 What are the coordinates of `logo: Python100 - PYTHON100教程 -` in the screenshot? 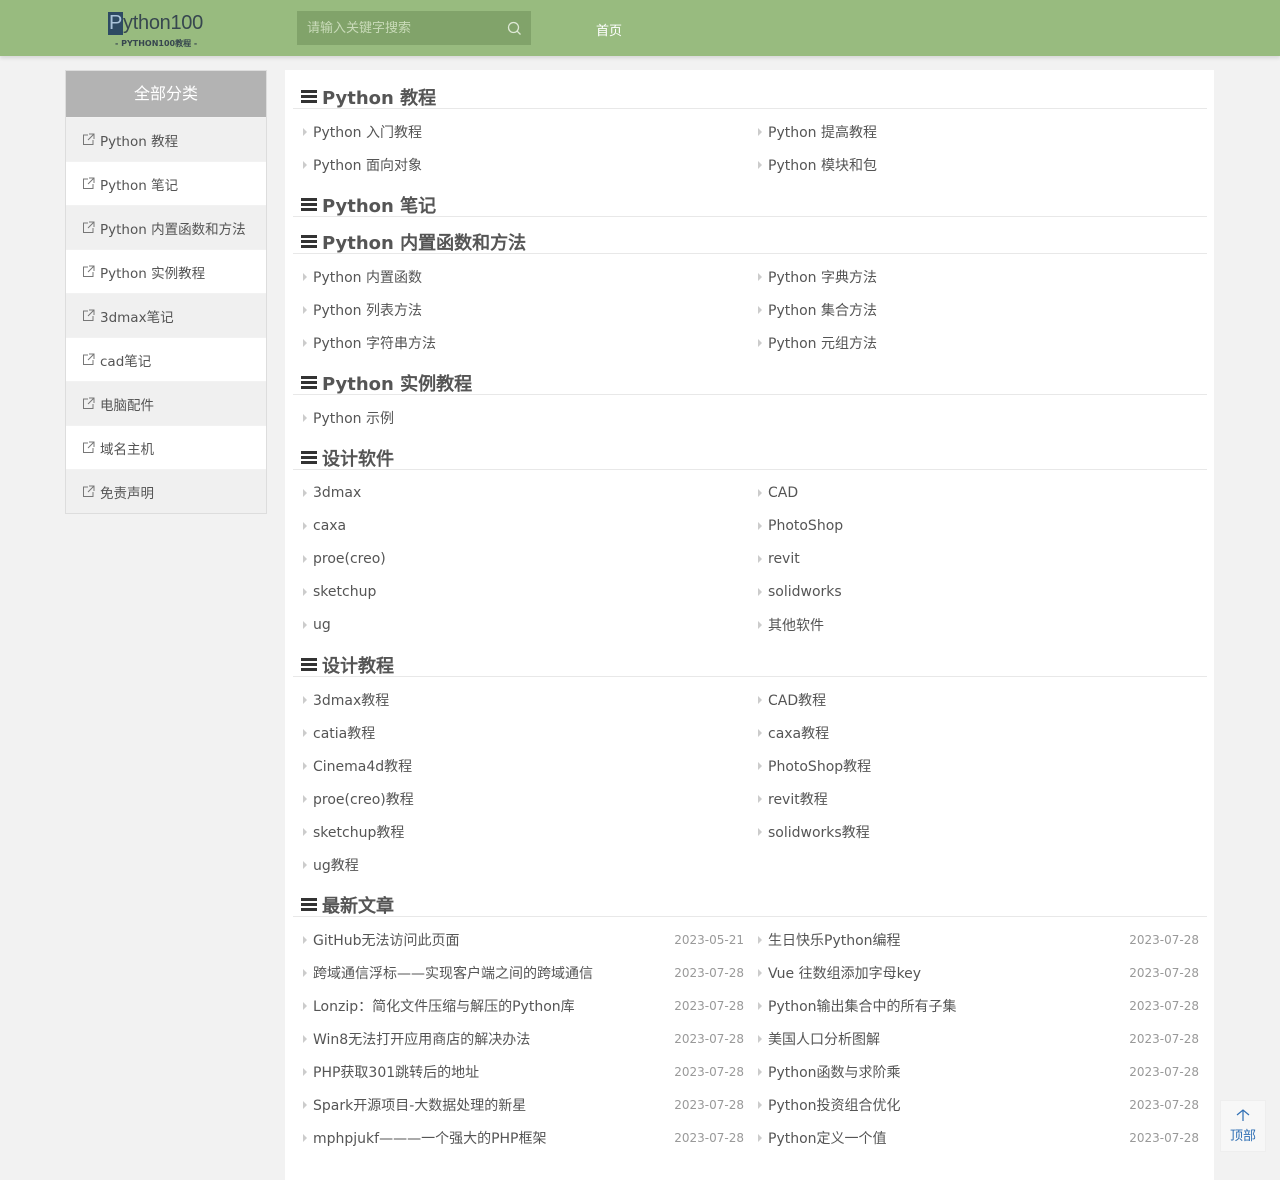 It's located at (158, 30).